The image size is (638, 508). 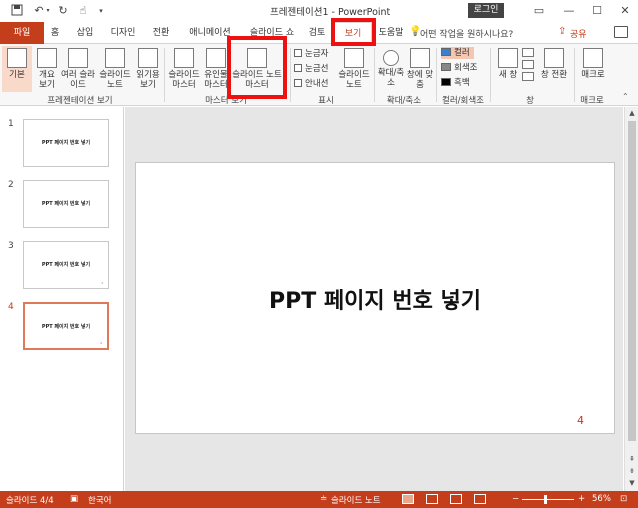 What do you see at coordinates (581, 499) in the screenshot?
I see `zoom-in-icon: +` at bounding box center [581, 499].